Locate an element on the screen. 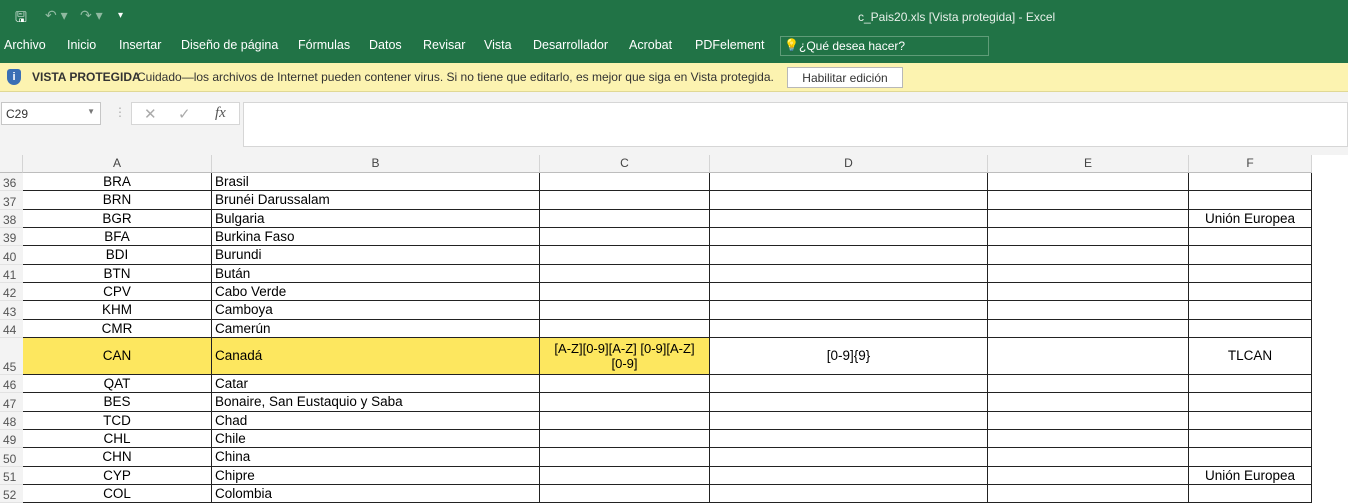  cell-b39: Burkina Faso is located at coordinates (376, 237).